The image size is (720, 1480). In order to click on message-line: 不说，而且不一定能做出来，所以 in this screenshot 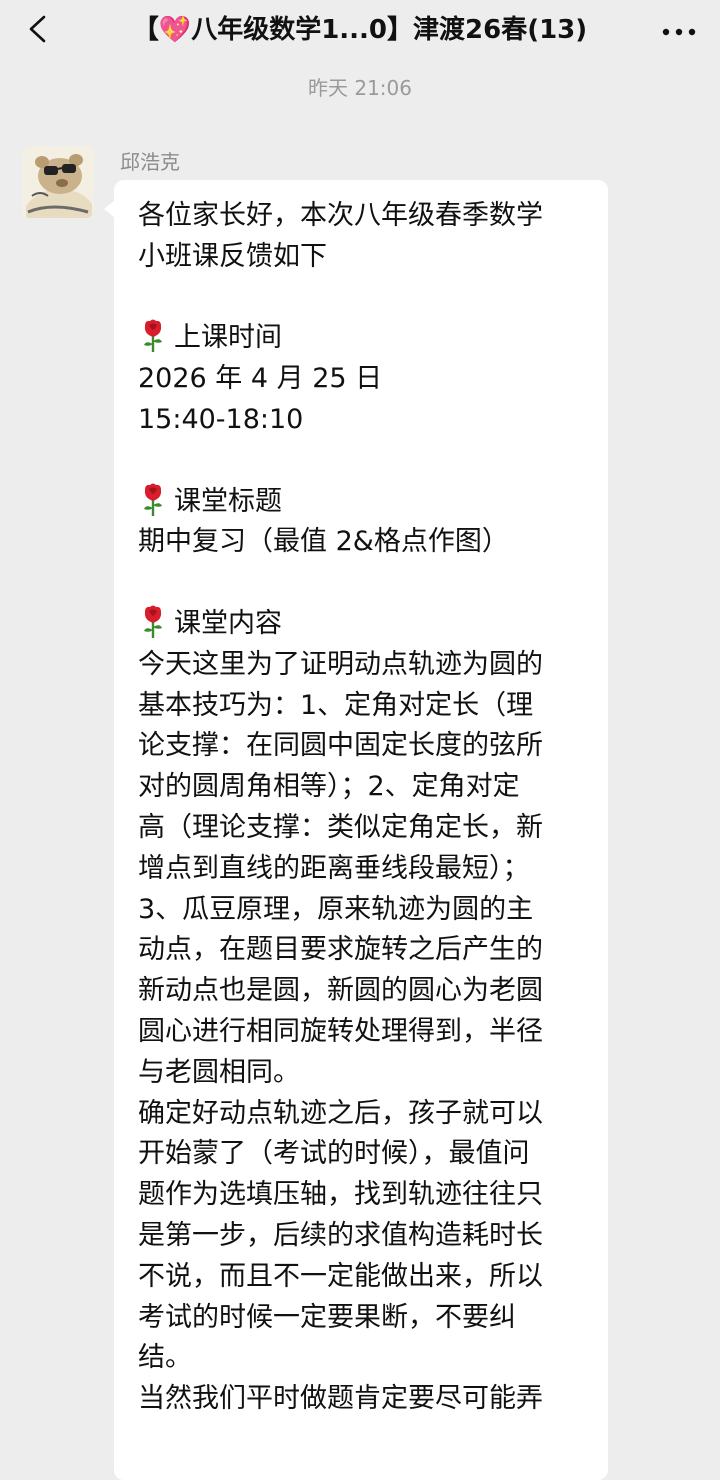, I will do `click(367, 1277)`.